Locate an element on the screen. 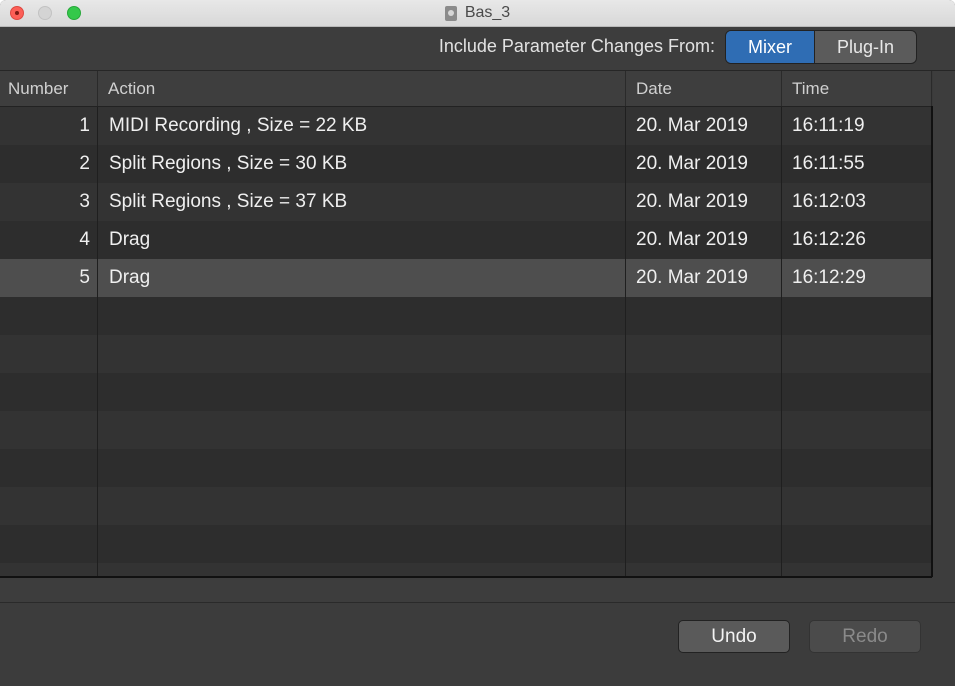 The width and height of the screenshot is (955, 686). horizontal-scrollbar is located at coordinates (477, 590).